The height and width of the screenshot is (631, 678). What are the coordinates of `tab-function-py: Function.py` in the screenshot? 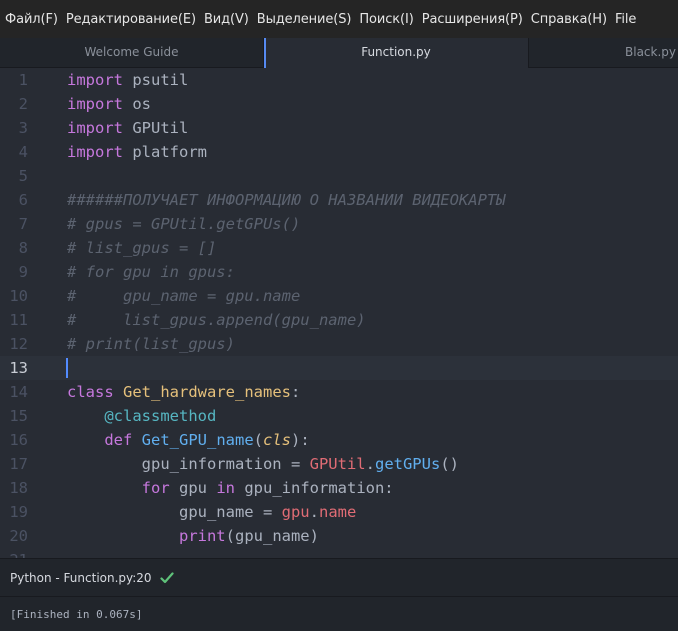 It's located at (396, 53).